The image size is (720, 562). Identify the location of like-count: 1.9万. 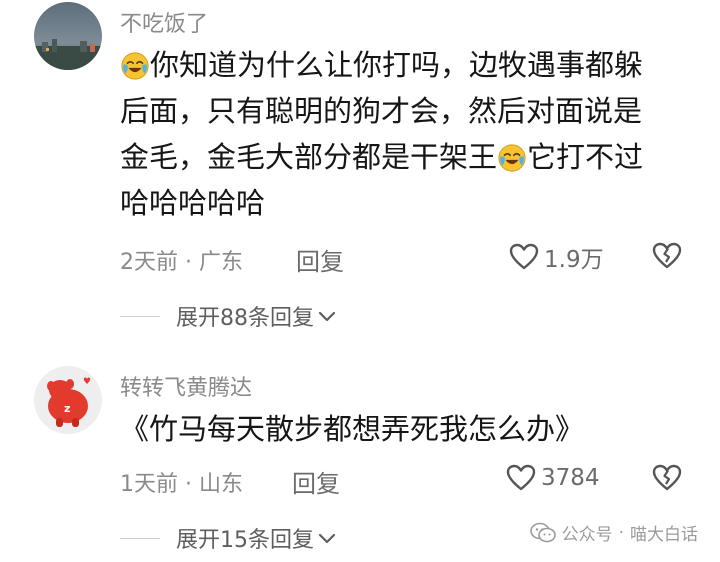
(574, 260).